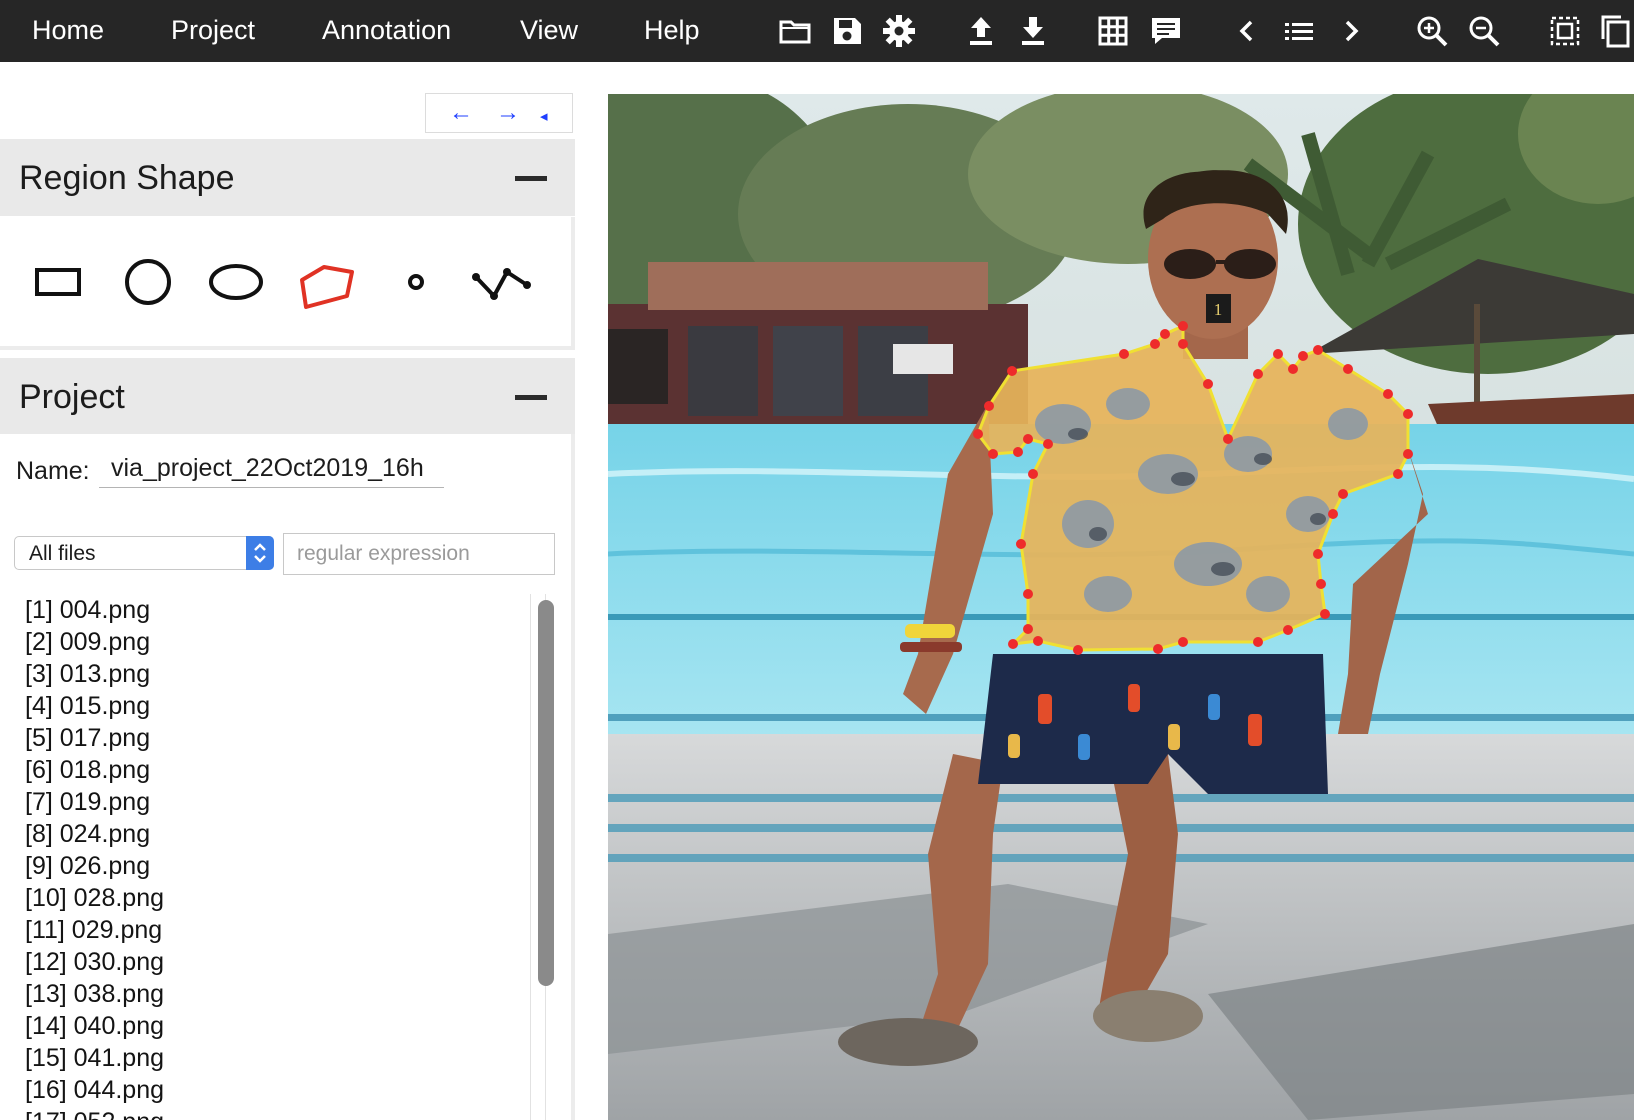 This screenshot has width=1634, height=1120. Describe the element at coordinates (275, 770) in the screenshot. I see `file-list-item: [6] 018.png` at that location.